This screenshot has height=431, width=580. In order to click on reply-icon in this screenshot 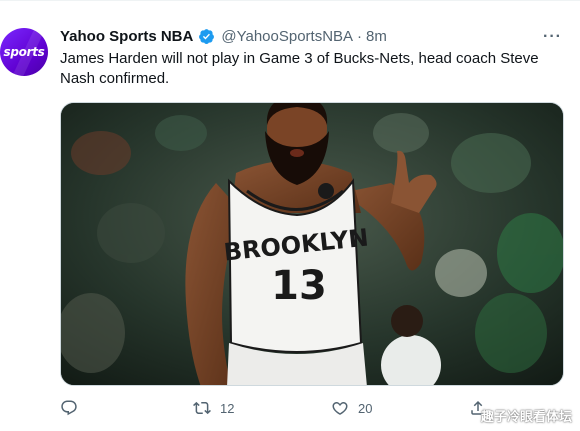, I will do `click(69, 408)`.